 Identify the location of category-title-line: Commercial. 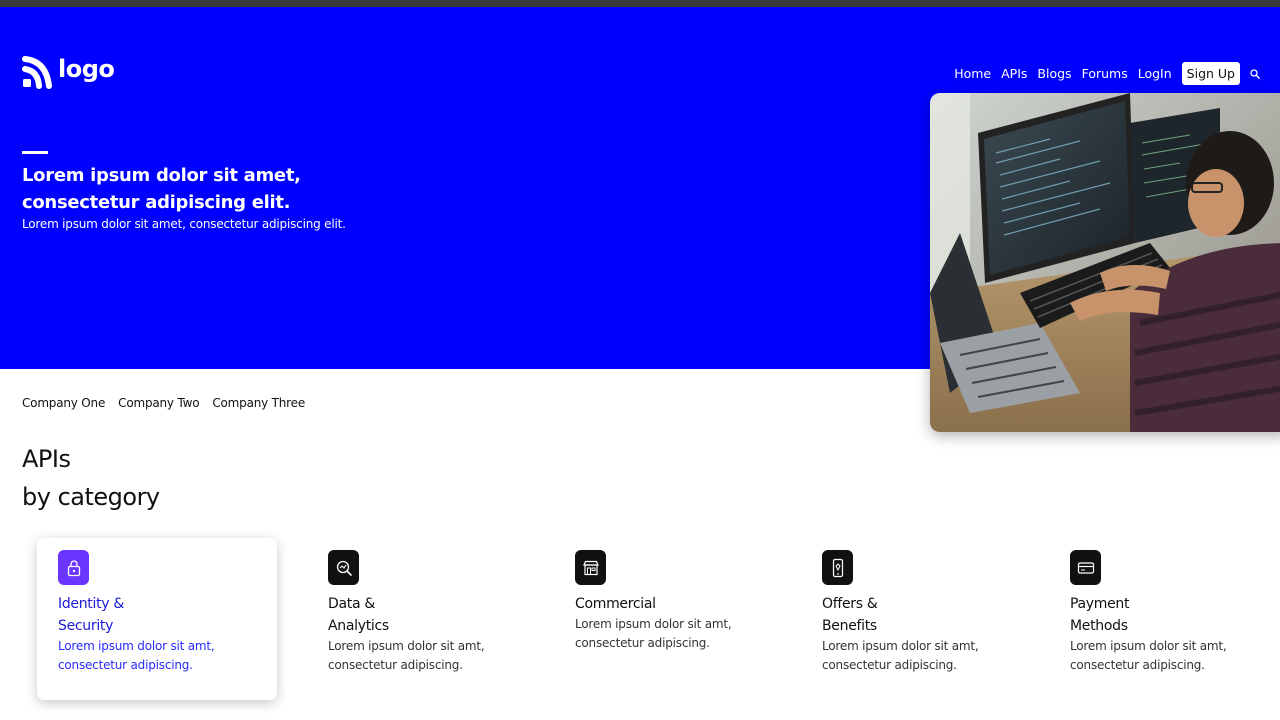
(615, 604).